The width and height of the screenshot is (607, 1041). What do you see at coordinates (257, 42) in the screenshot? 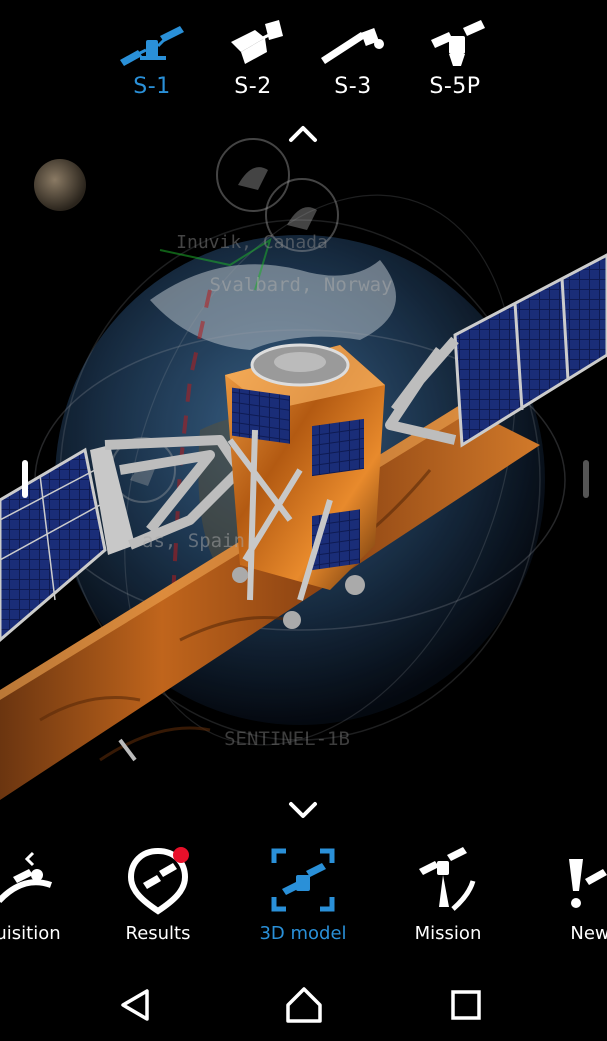
I see `sentinel-2-icon` at bounding box center [257, 42].